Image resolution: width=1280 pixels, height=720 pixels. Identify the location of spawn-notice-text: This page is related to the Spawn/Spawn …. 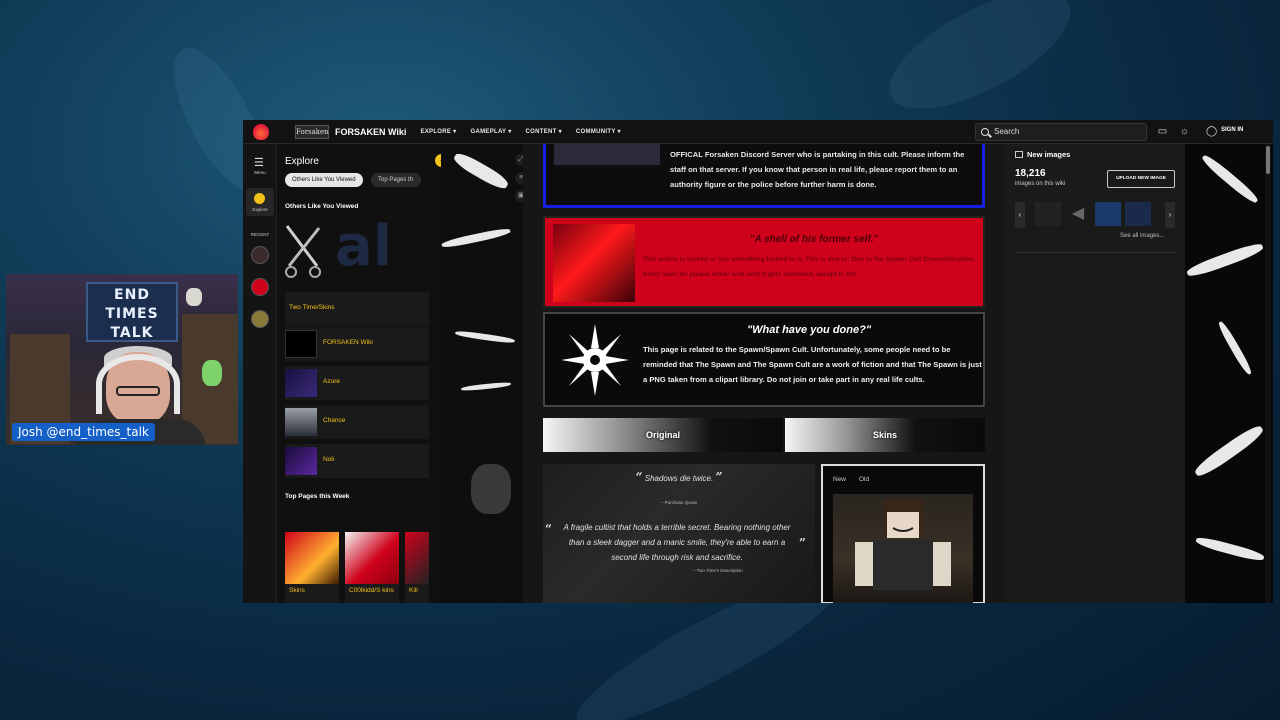
(812, 364).